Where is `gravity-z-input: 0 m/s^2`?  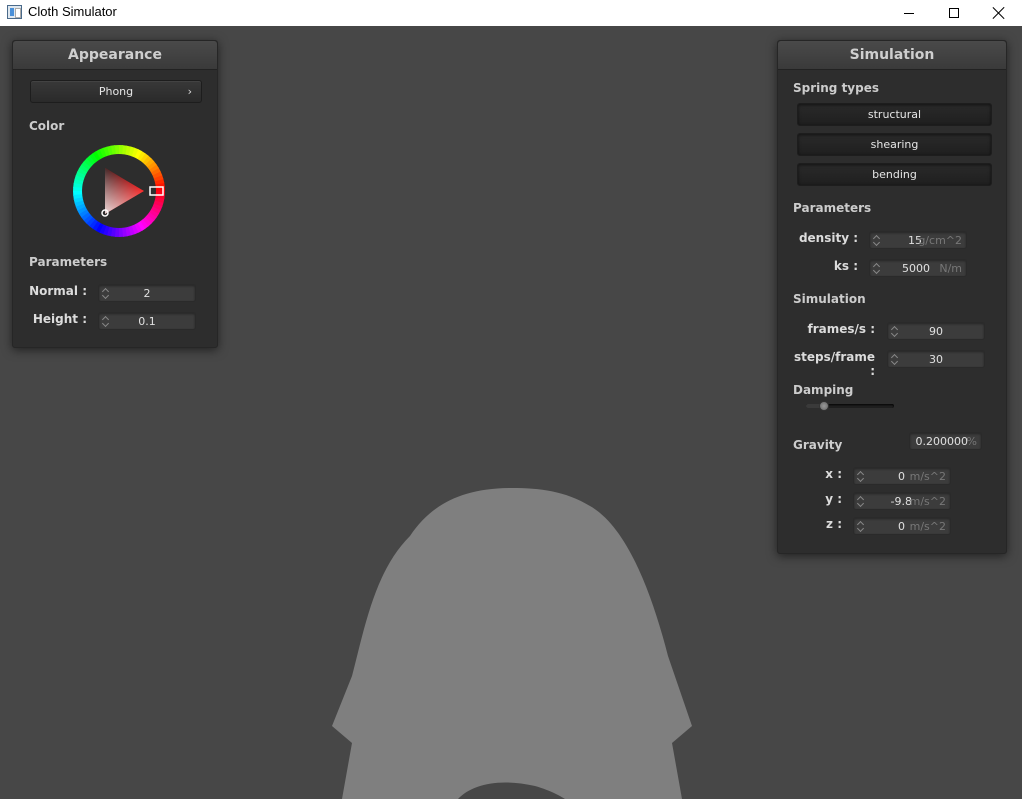
gravity-z-input: 0 m/s^2 is located at coordinates (902, 526).